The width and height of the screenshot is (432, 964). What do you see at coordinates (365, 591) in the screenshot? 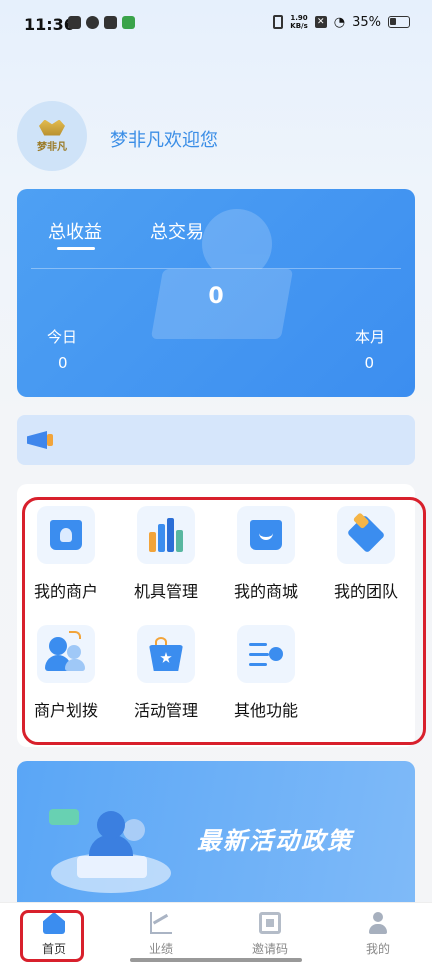
I see `func-label: 我的团队` at bounding box center [365, 591].